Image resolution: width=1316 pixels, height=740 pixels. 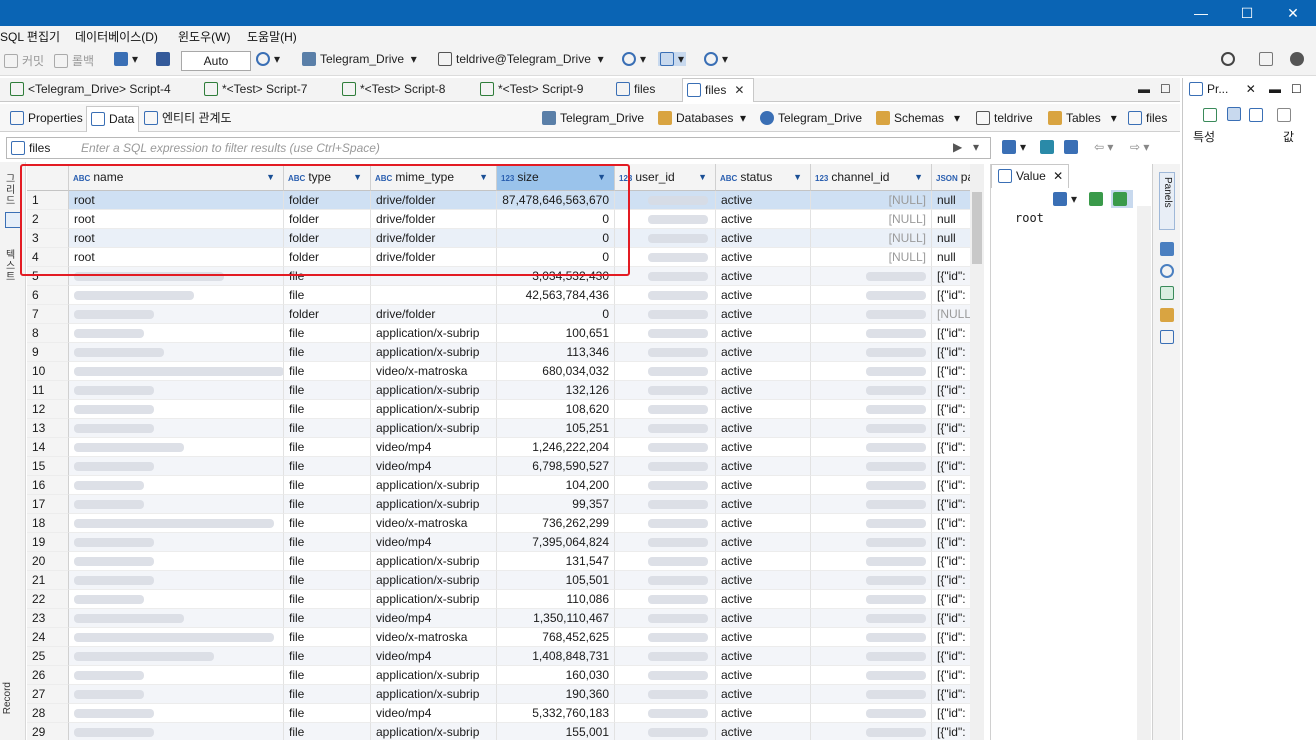 What do you see at coordinates (521, 59) in the screenshot?
I see `schema-selector: teldrive@Telegram_Drive ▾` at bounding box center [521, 59].